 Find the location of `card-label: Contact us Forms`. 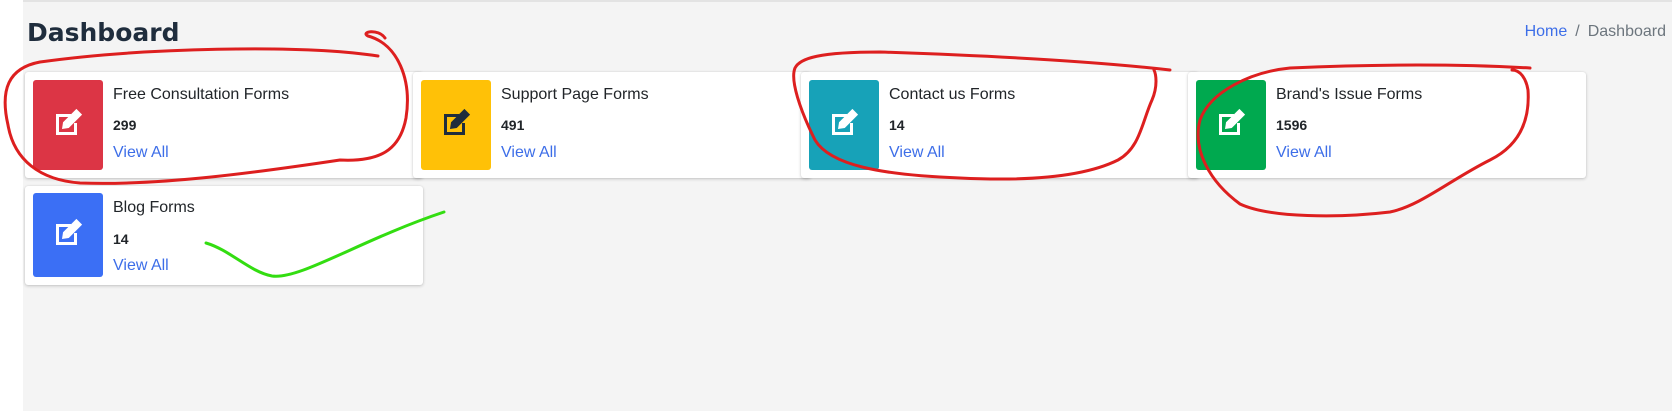

card-label: Contact us Forms is located at coordinates (952, 94).